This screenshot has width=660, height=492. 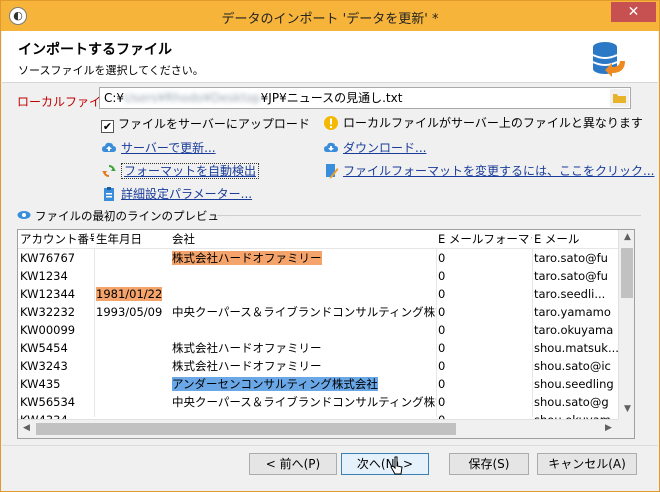 I want to click on auto-detect-row: フォーマットを自動検出, so click(x=180, y=170).